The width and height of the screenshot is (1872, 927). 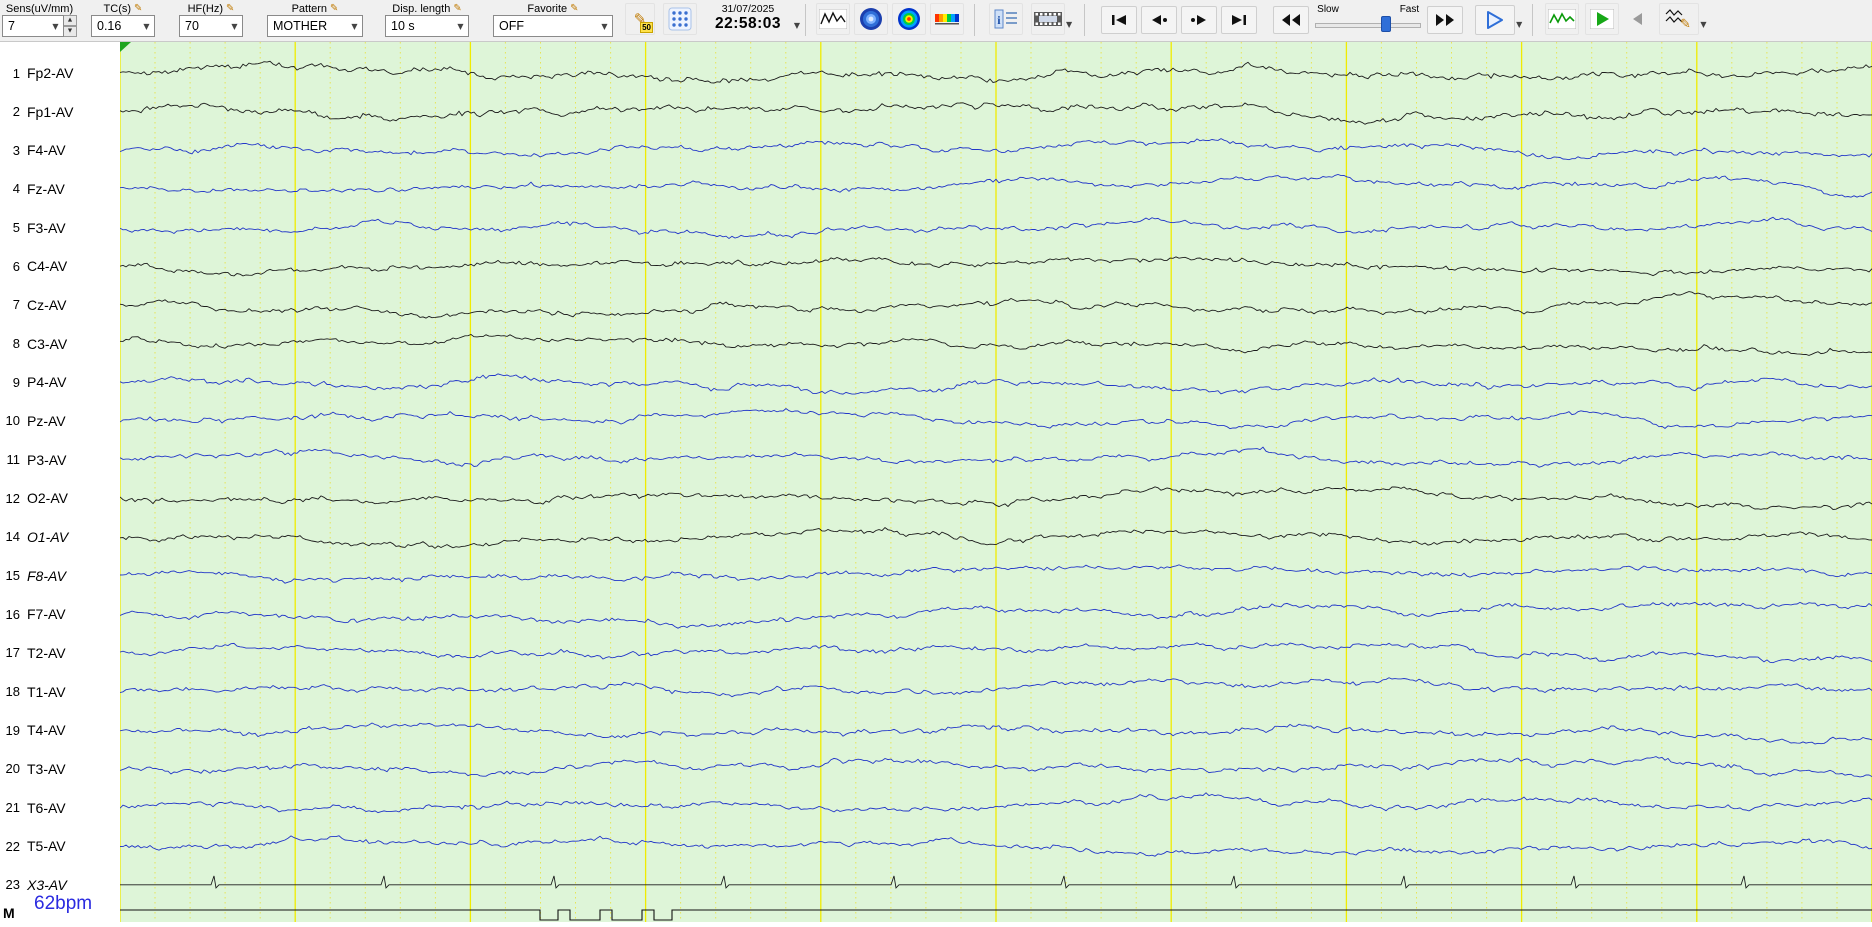 I want to click on page-forward-button, so click(x=1199, y=20).